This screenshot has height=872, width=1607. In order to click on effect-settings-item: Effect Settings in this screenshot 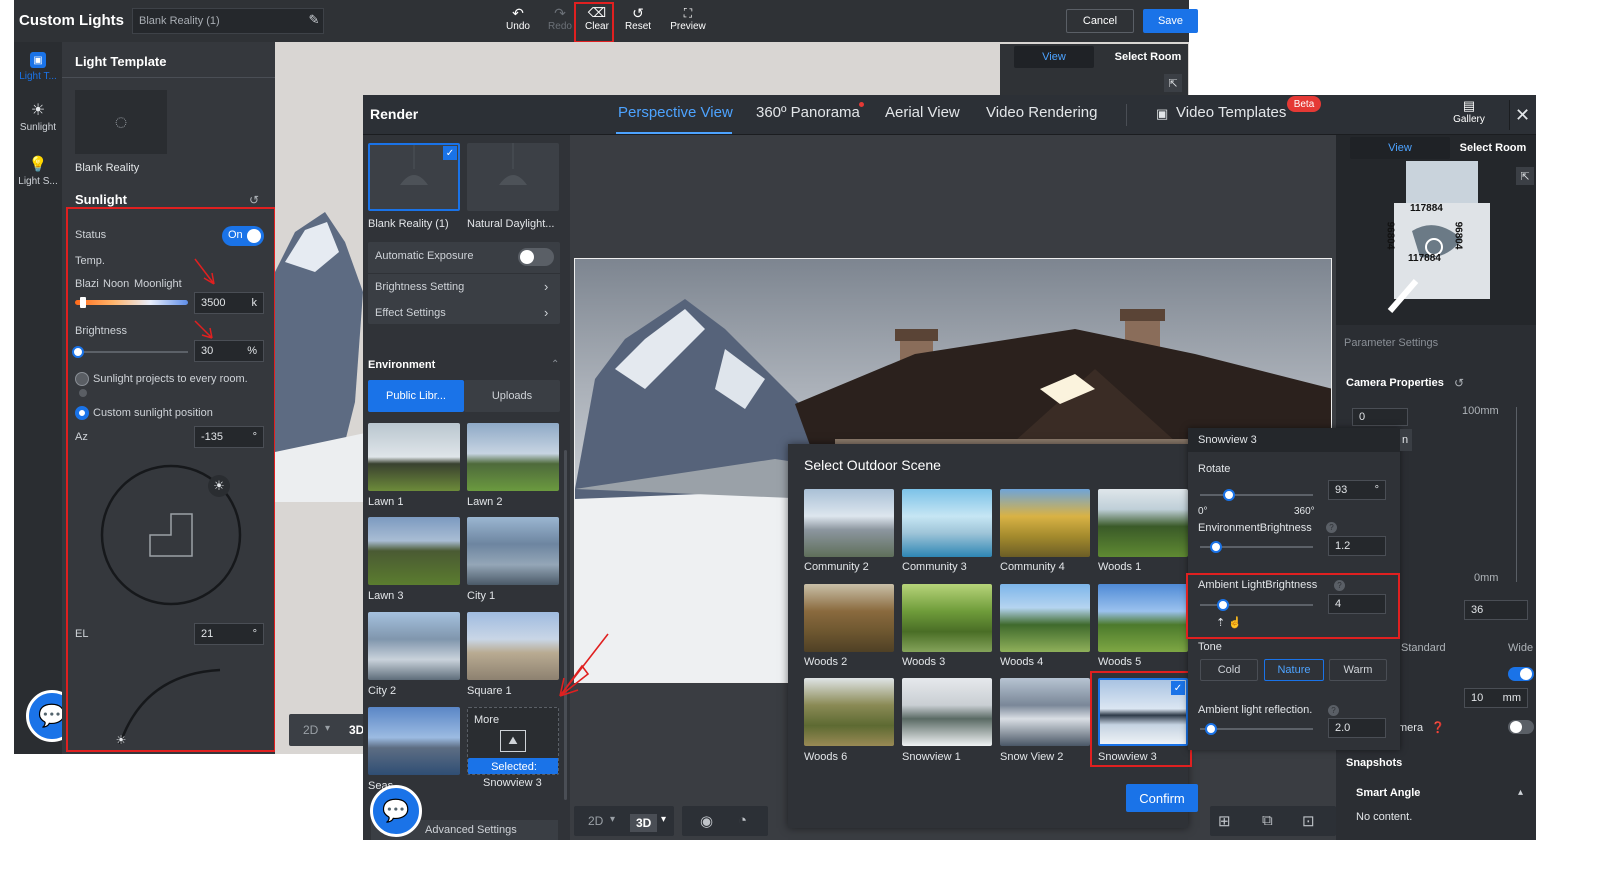, I will do `click(410, 313)`.